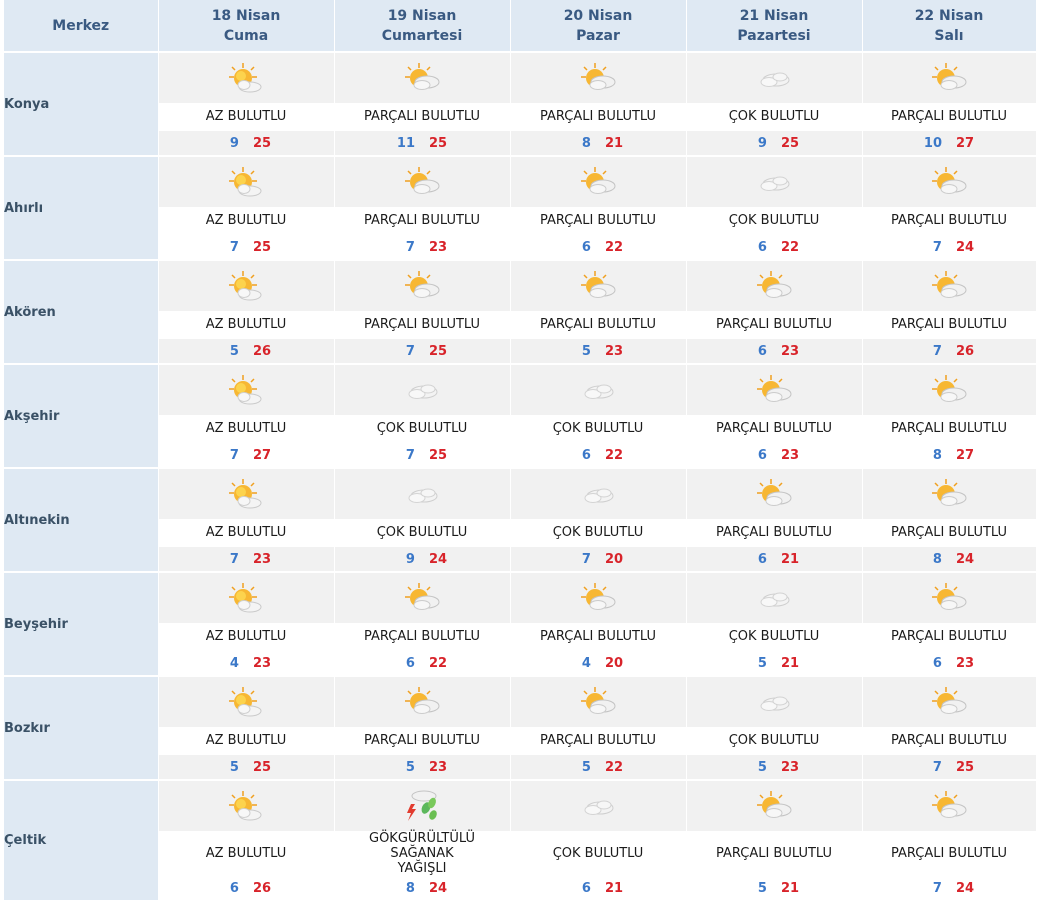 The height and width of the screenshot is (904, 1047). What do you see at coordinates (586, 143) in the screenshot?
I see `min-temperature: 8` at bounding box center [586, 143].